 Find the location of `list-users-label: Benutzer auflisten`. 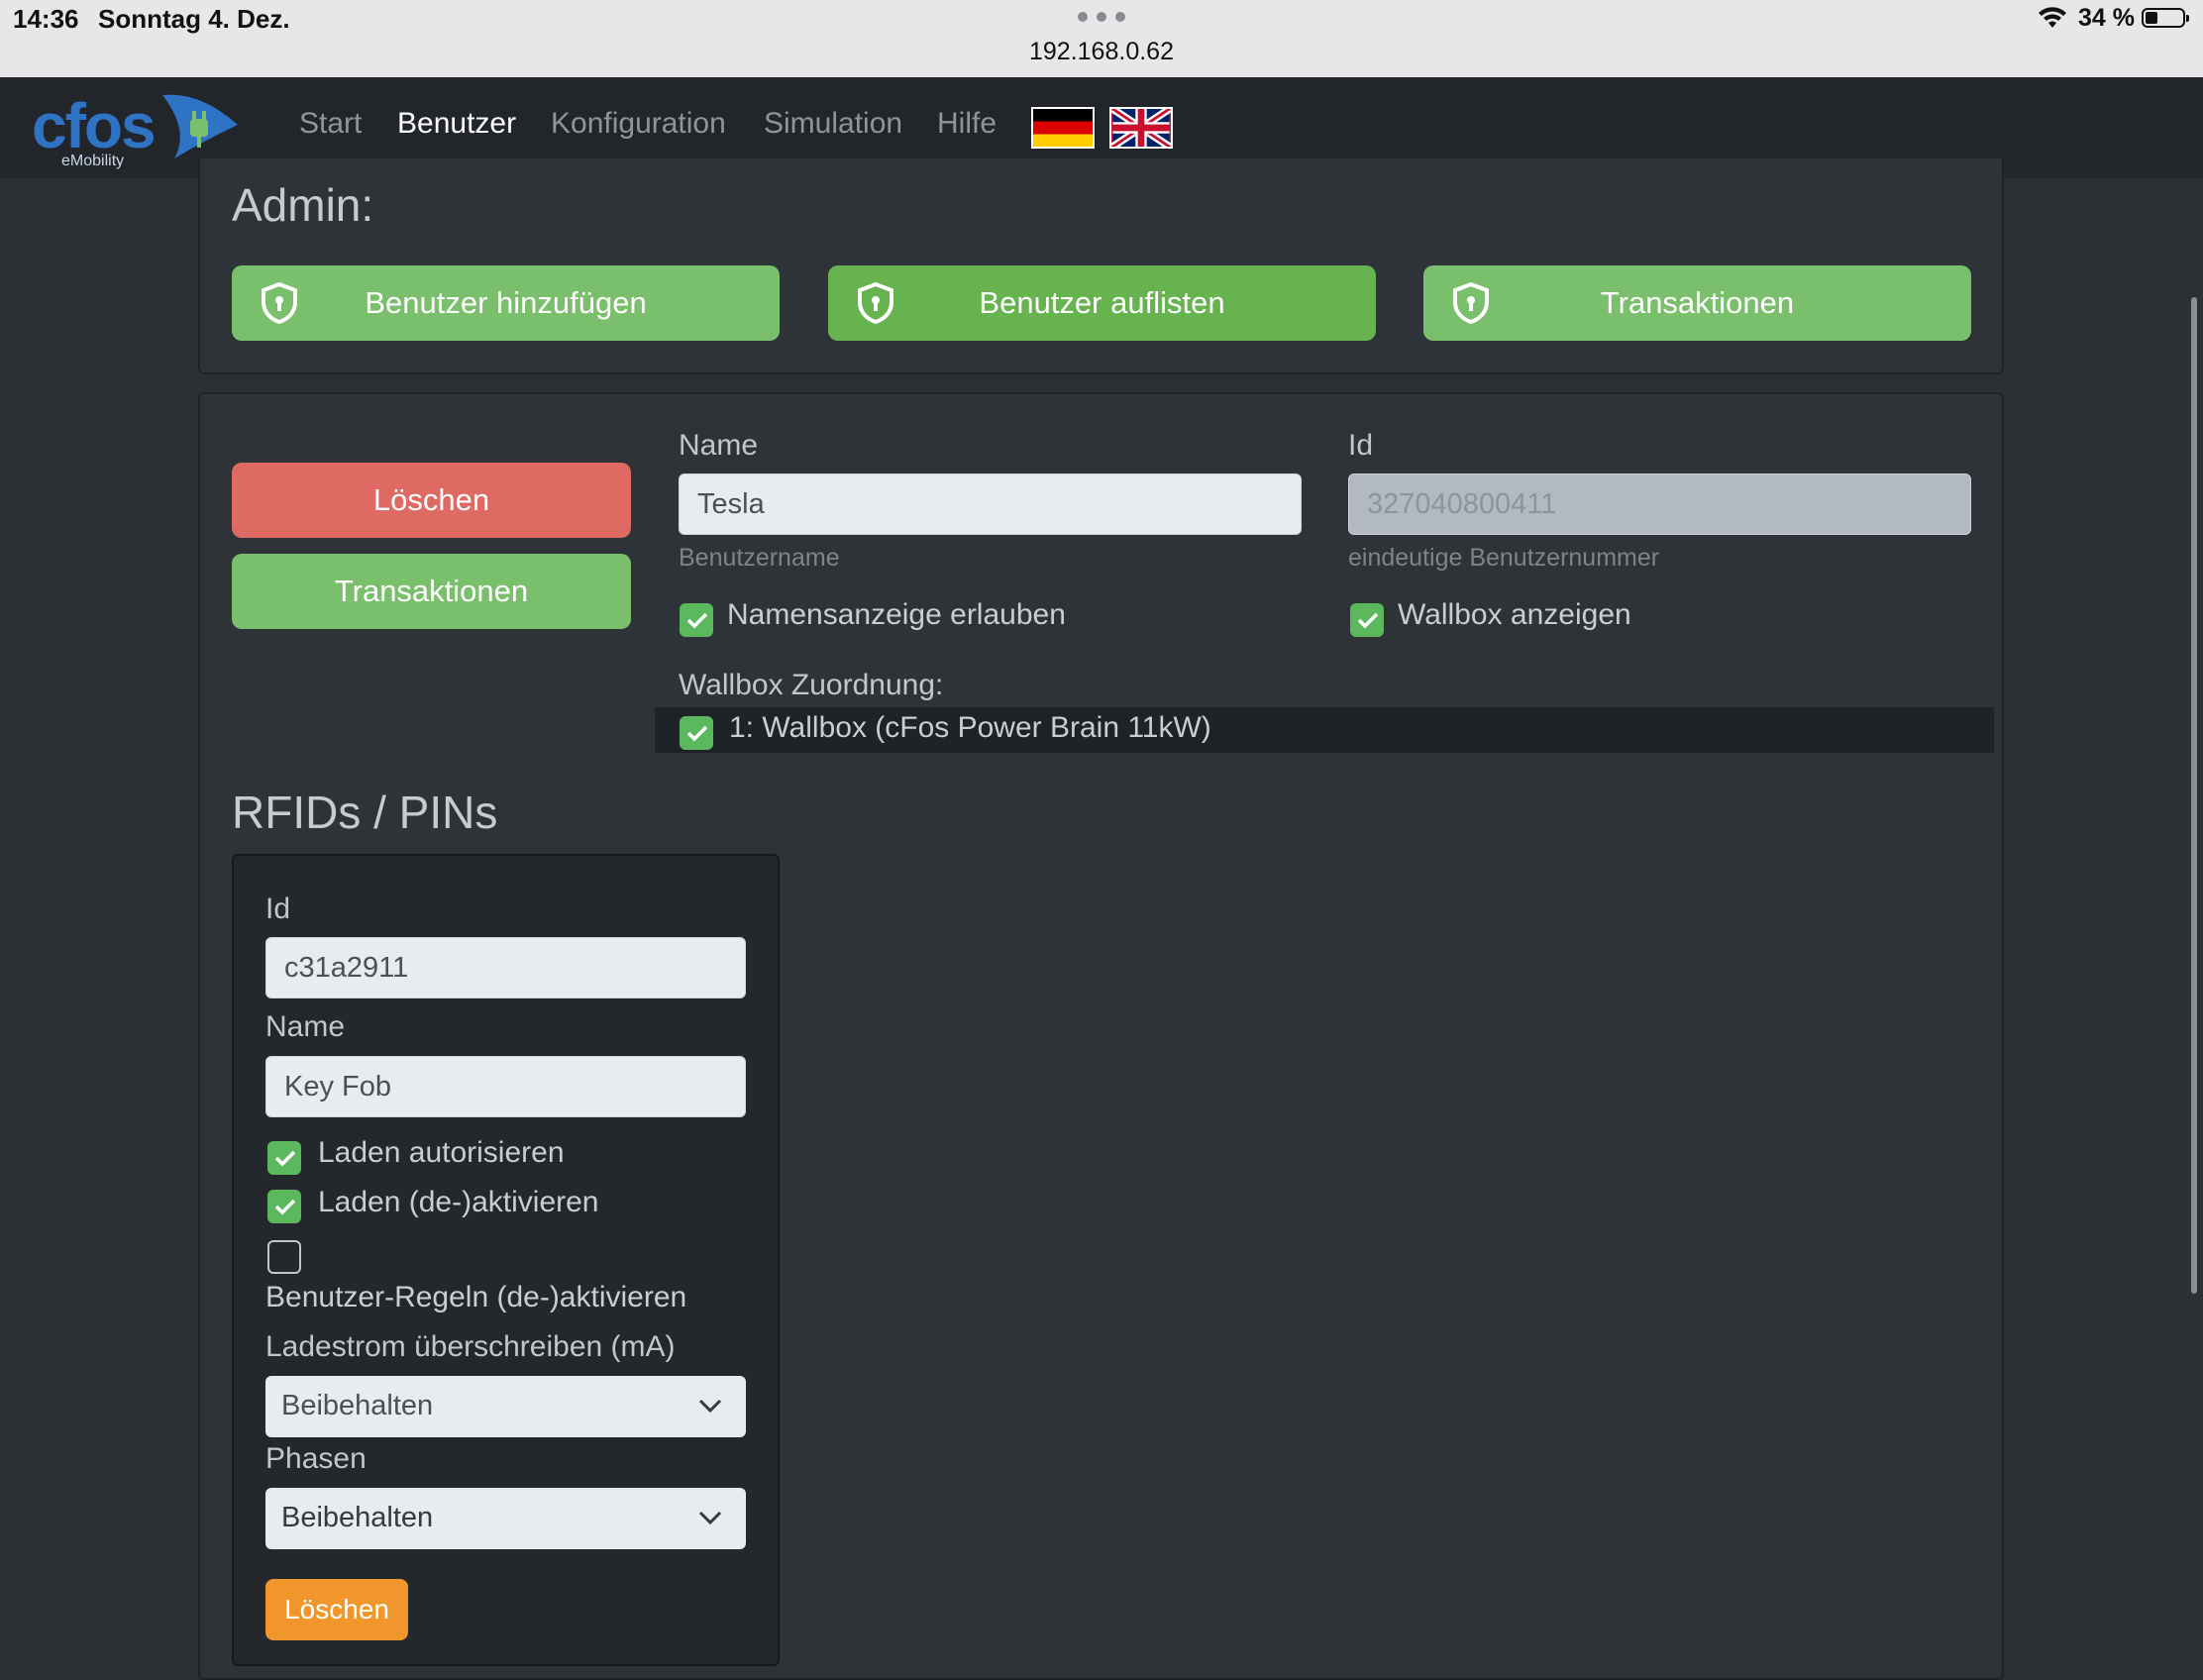

list-users-label: Benutzer auflisten is located at coordinates (1102, 302).